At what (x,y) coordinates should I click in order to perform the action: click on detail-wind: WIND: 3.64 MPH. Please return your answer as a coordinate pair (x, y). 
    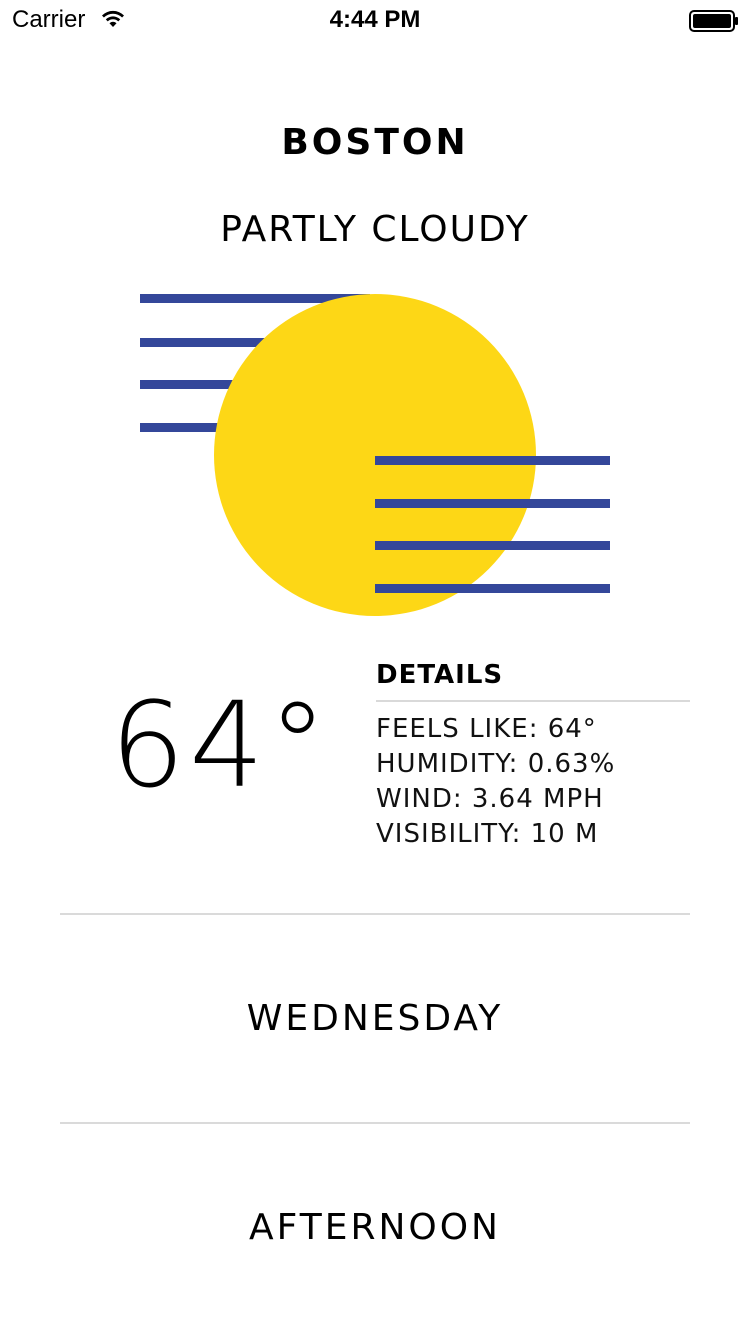
    Looking at the image, I should click on (490, 799).